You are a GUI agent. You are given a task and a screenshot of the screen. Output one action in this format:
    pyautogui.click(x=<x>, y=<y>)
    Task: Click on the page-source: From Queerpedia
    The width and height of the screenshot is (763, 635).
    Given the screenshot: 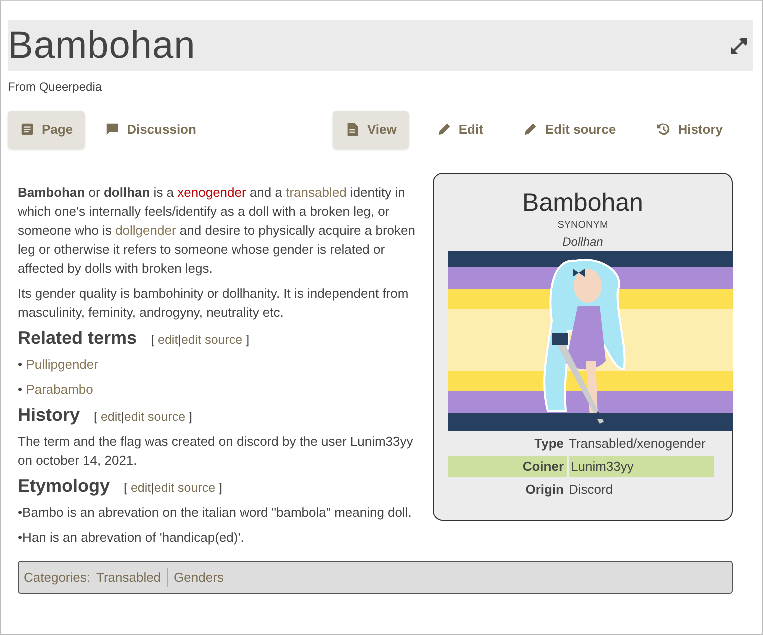 What is the action you would take?
    pyautogui.click(x=56, y=87)
    